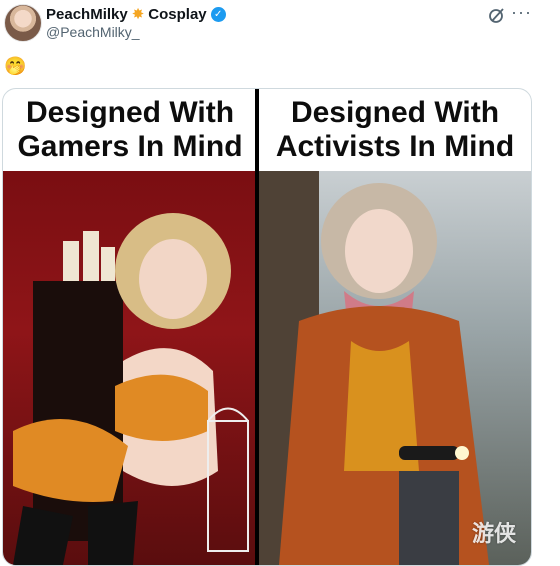  Describe the element at coordinates (395, 146) in the screenshot. I see `right-title-line2: Activists In Mind` at that location.